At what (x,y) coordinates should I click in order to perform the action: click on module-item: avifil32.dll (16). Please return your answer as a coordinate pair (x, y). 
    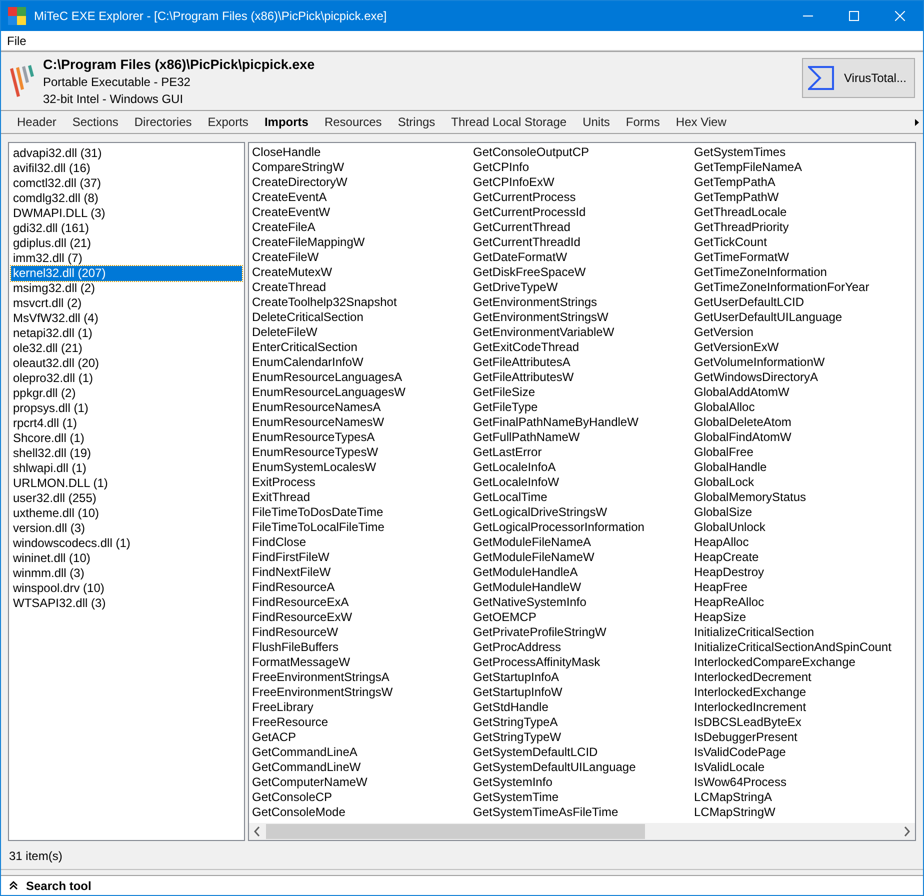
    Looking at the image, I should click on (126, 168).